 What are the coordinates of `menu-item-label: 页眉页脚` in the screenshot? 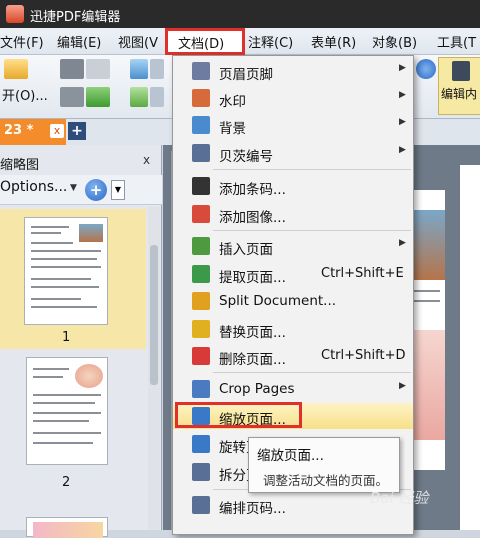 It's located at (246, 75).